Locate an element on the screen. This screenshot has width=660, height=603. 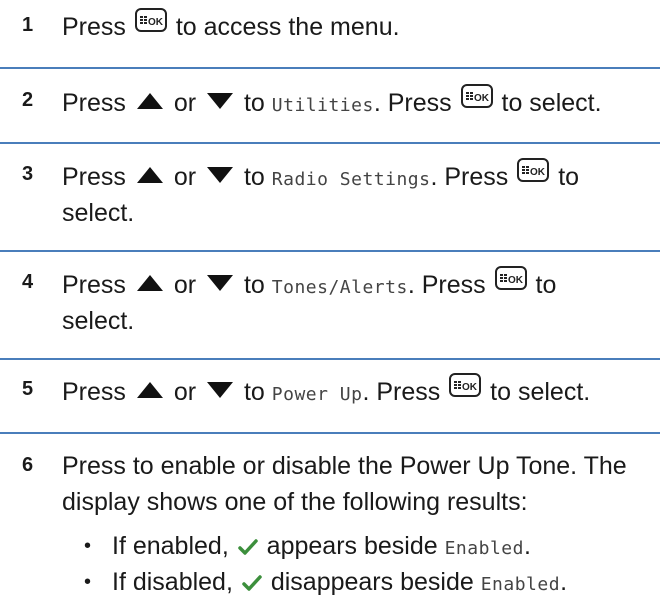
menu-item: Utilities is located at coordinates (322, 105).